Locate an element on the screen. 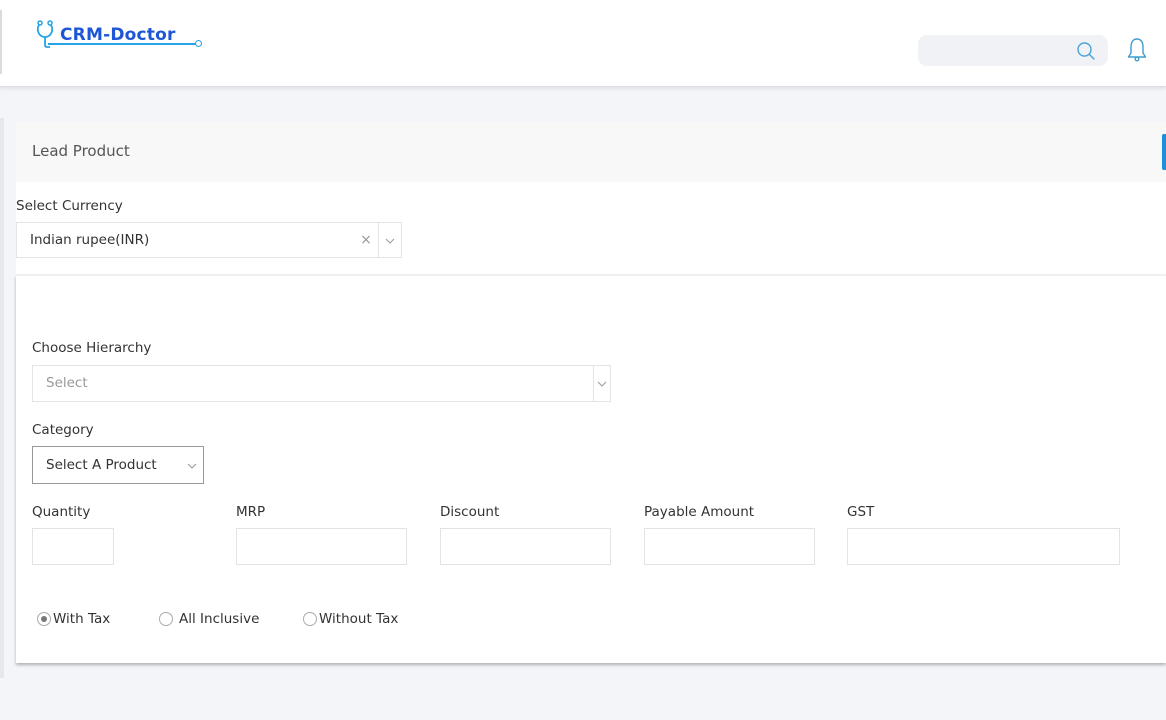 The width and height of the screenshot is (1166, 720). side-action-button is located at coordinates (1164, 152).